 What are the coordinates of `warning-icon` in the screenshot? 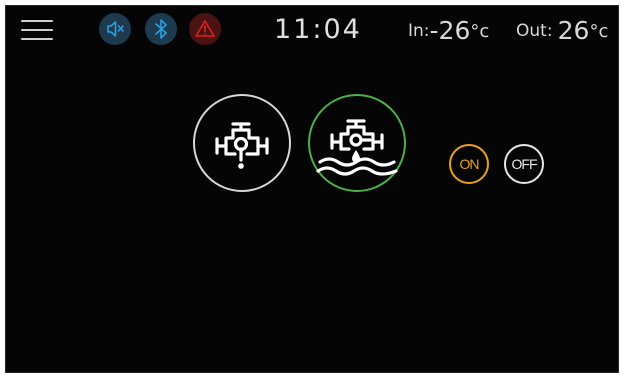 It's located at (205, 29).